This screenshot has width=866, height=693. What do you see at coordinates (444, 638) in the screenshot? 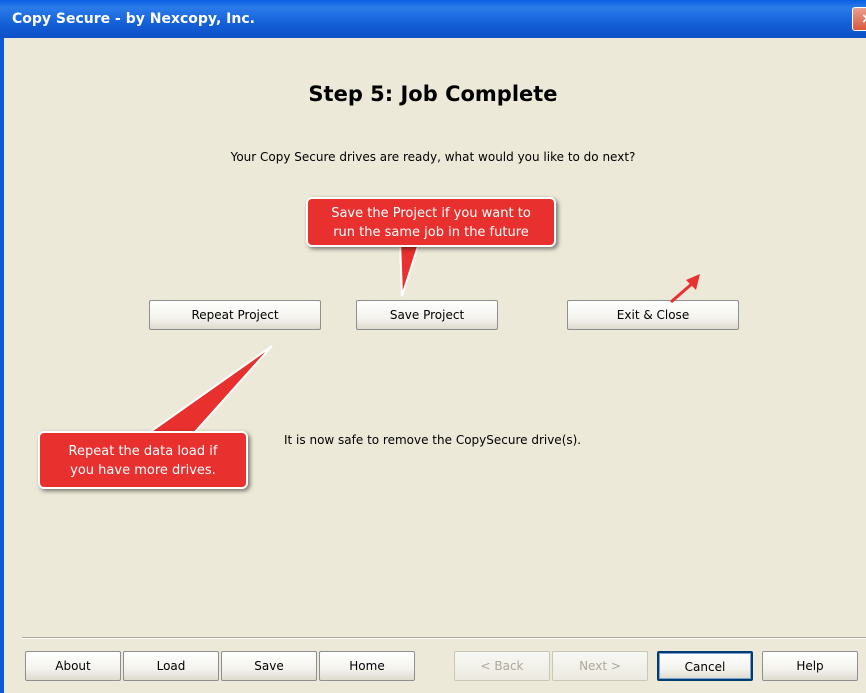
I see `footer-divider` at bounding box center [444, 638].